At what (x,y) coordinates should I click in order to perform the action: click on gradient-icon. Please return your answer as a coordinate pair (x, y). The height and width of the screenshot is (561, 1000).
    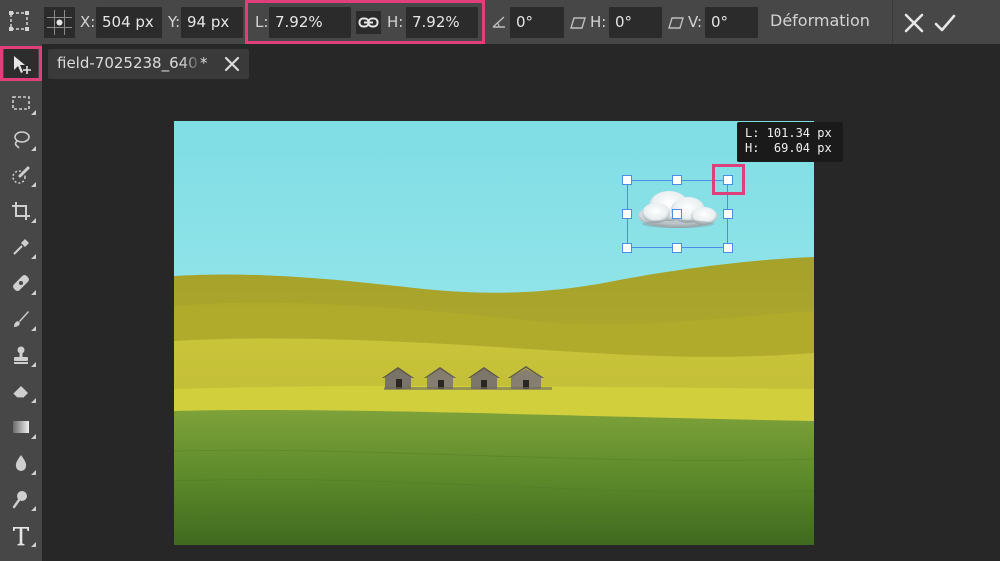
    Looking at the image, I should click on (21, 427).